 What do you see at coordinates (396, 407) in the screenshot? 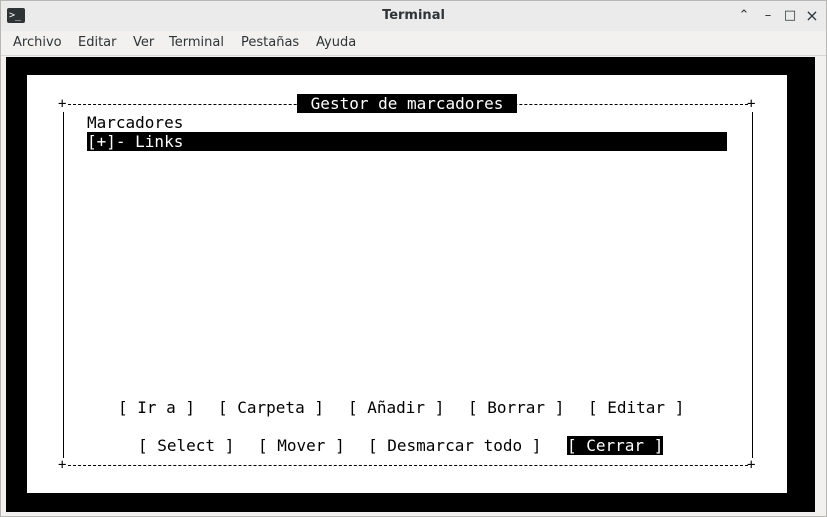
I see `anadir-button: [ Añadir ]` at bounding box center [396, 407].